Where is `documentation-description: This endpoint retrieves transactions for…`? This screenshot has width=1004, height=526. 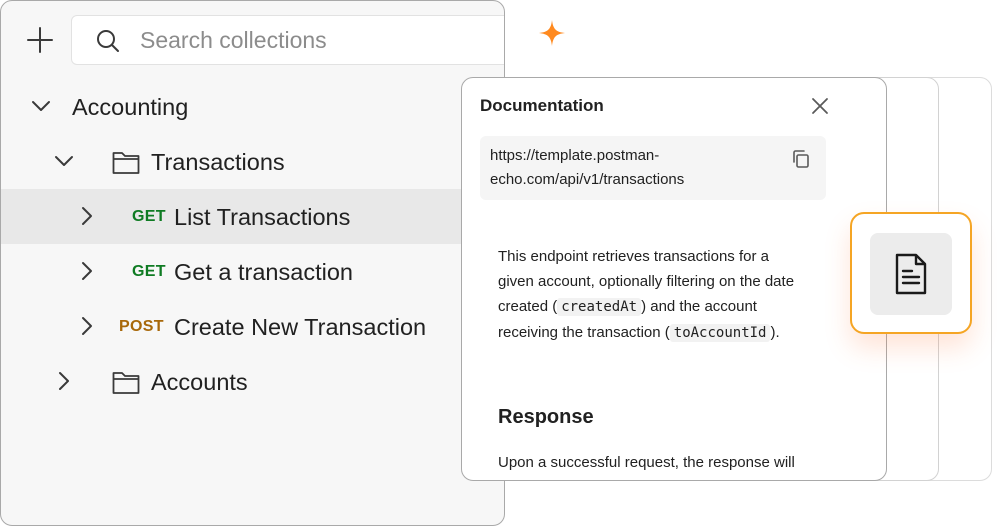 documentation-description: This endpoint retrieves transactions for… is located at coordinates (648, 295).